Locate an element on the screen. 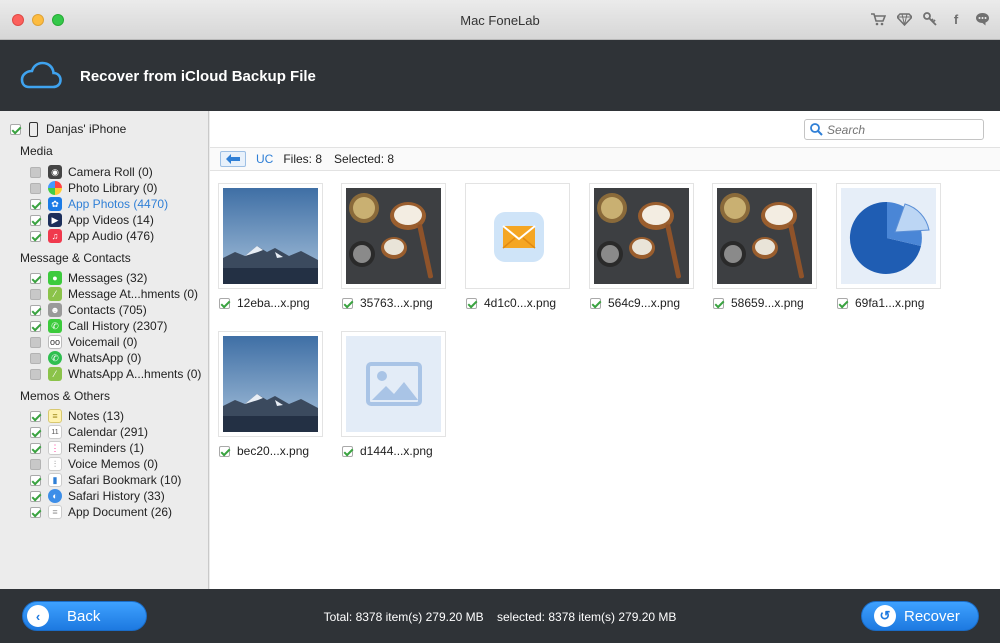  photos-icon is located at coordinates (55, 188).